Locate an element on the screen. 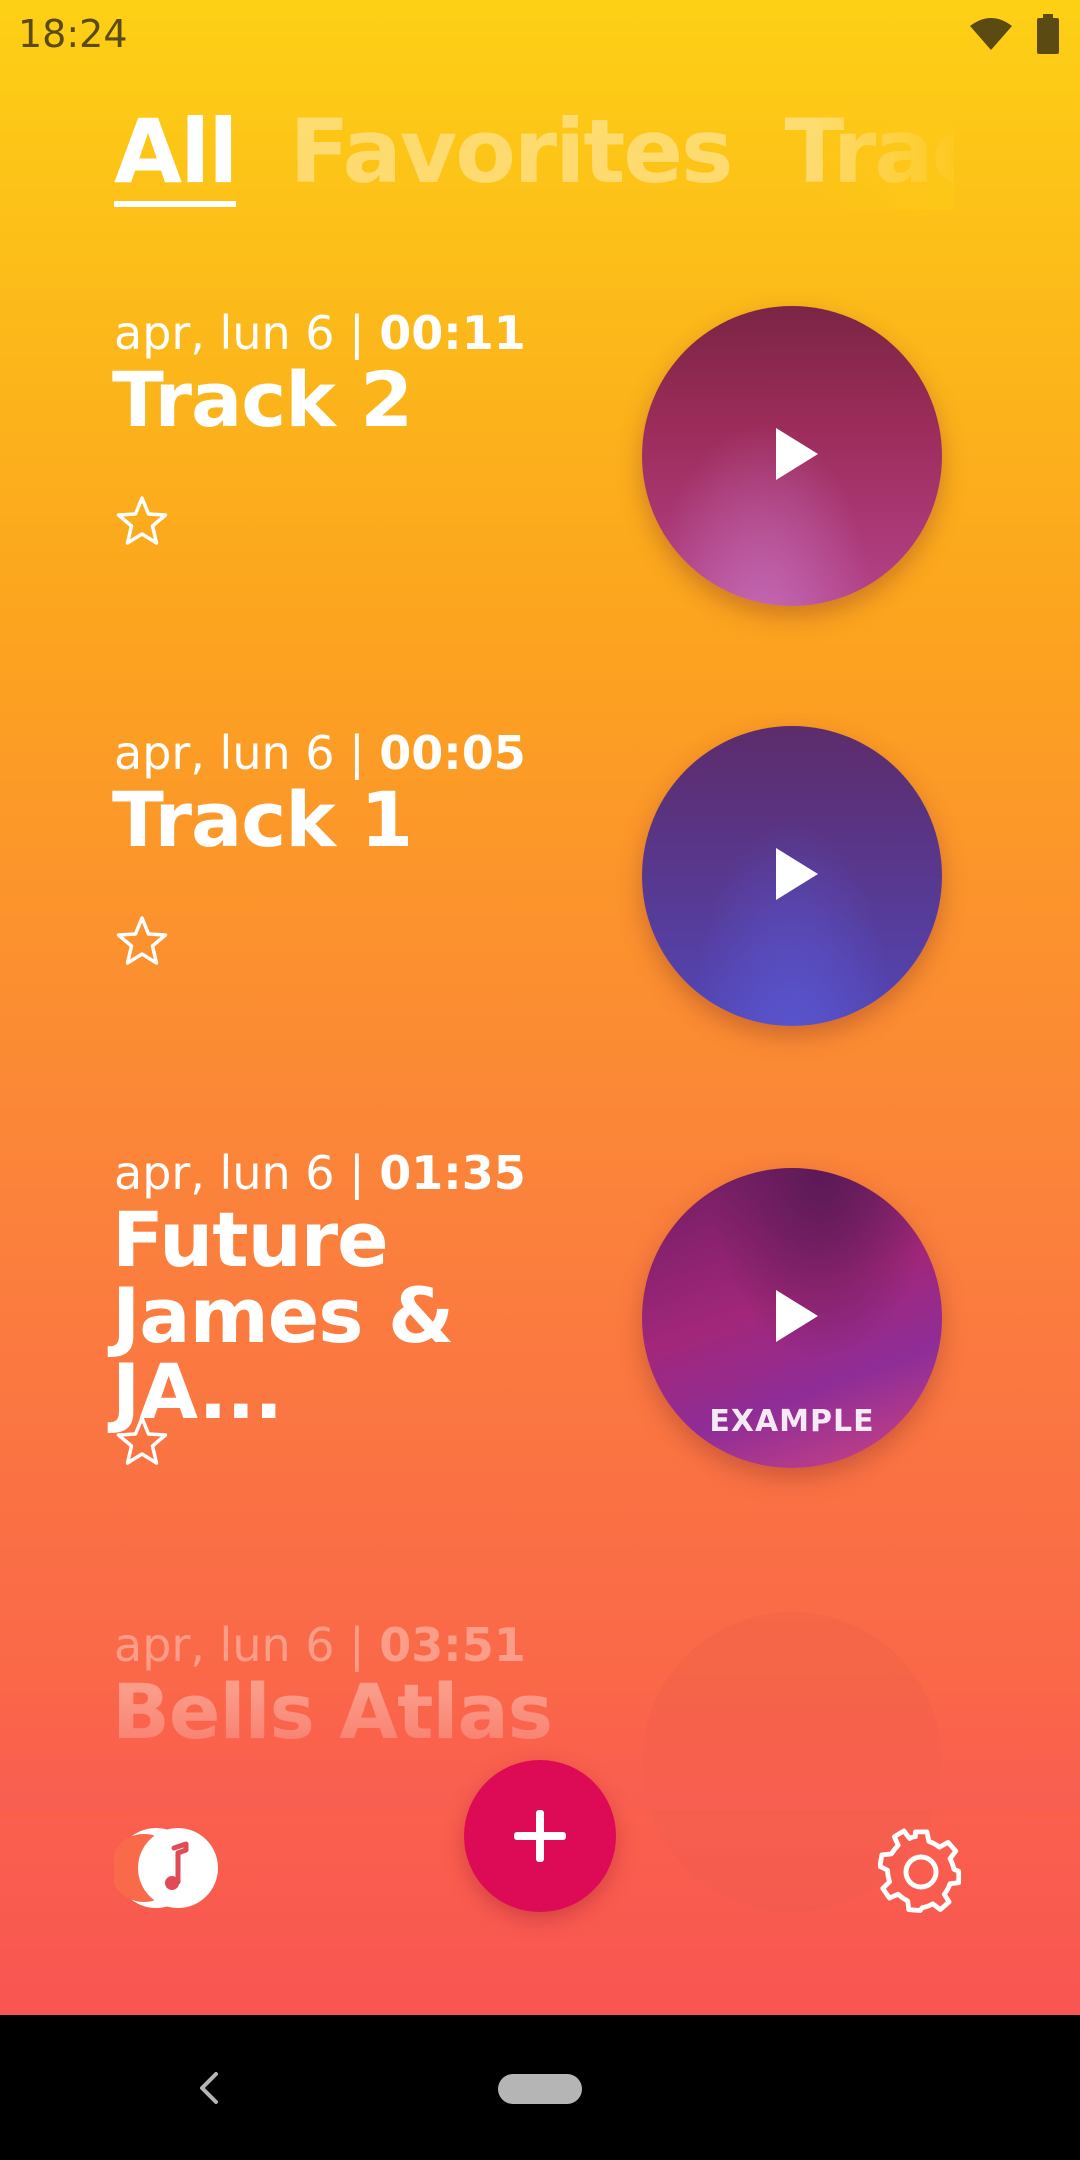 The width and height of the screenshot is (1080, 2160). plus-icon is located at coordinates (540, 1836).